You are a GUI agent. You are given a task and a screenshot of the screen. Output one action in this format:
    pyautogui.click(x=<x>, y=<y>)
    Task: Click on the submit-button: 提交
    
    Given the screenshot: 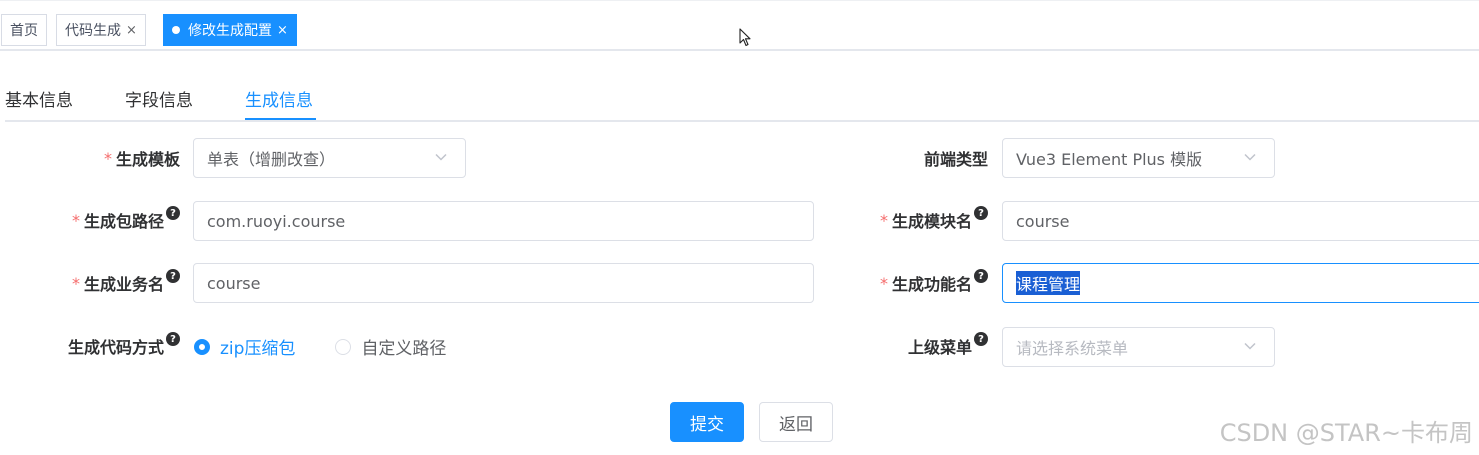 What is the action you would take?
    pyautogui.click(x=707, y=422)
    